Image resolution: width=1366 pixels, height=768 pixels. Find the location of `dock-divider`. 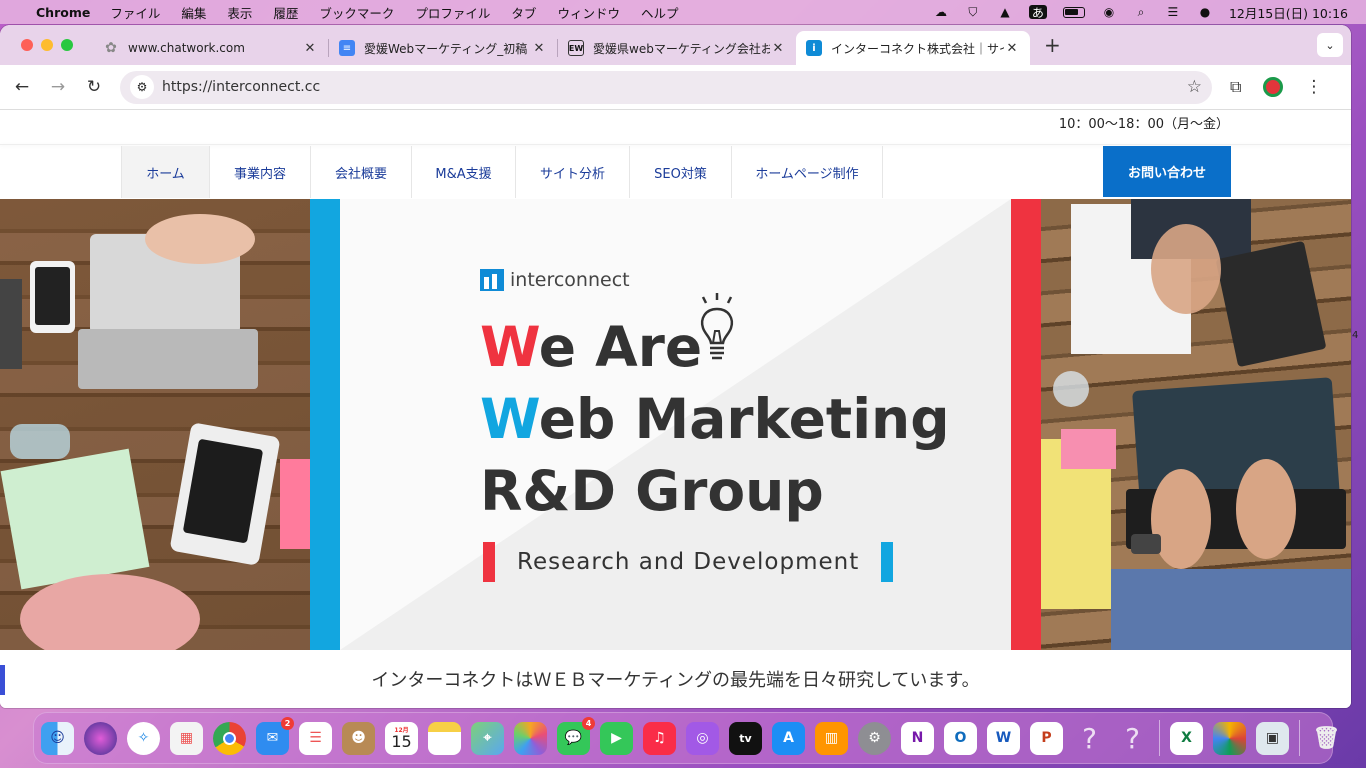

dock-divider is located at coordinates (1299, 738).